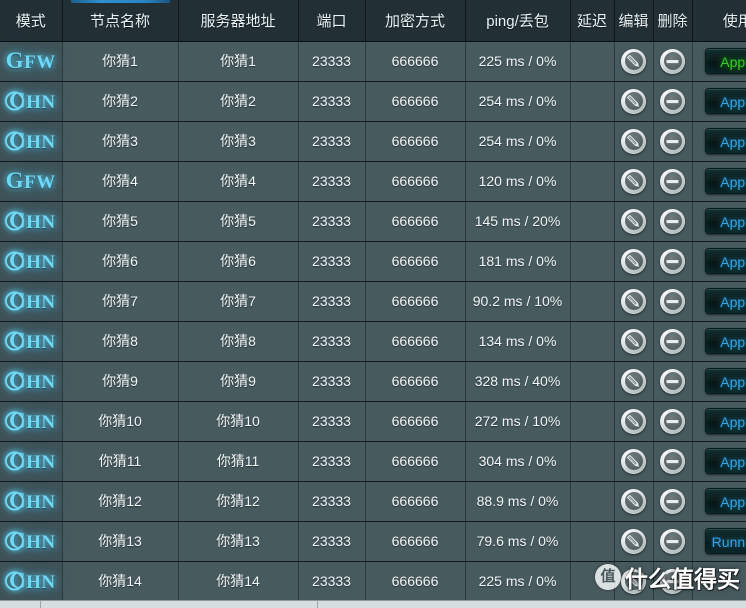 This screenshot has height=608, width=746. What do you see at coordinates (373, 141) in the screenshot?
I see `table-row: CHN你猜3你猜323333666666254 ms / 0%Apply` at bounding box center [373, 141].